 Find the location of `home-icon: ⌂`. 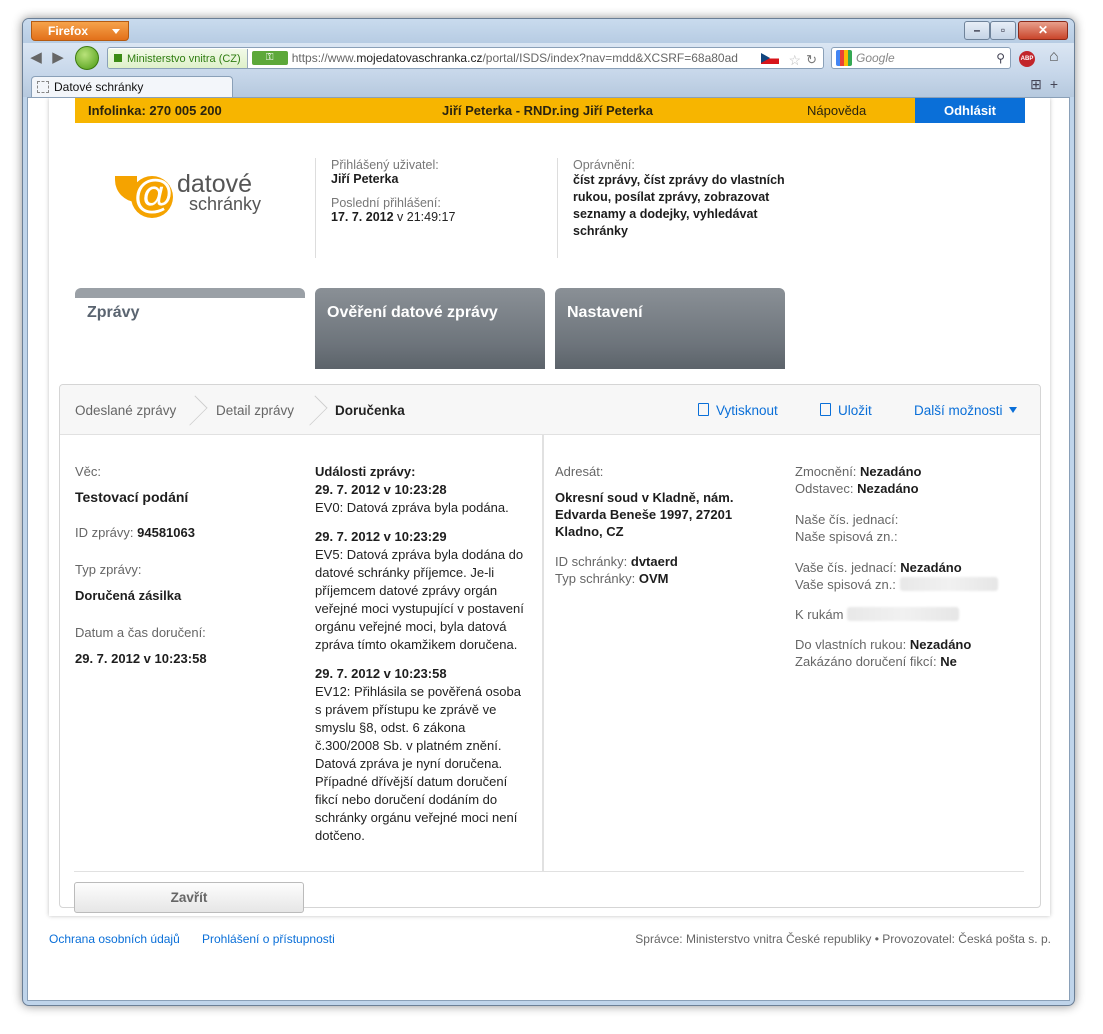

home-icon: ⌂ is located at coordinates (1054, 57).